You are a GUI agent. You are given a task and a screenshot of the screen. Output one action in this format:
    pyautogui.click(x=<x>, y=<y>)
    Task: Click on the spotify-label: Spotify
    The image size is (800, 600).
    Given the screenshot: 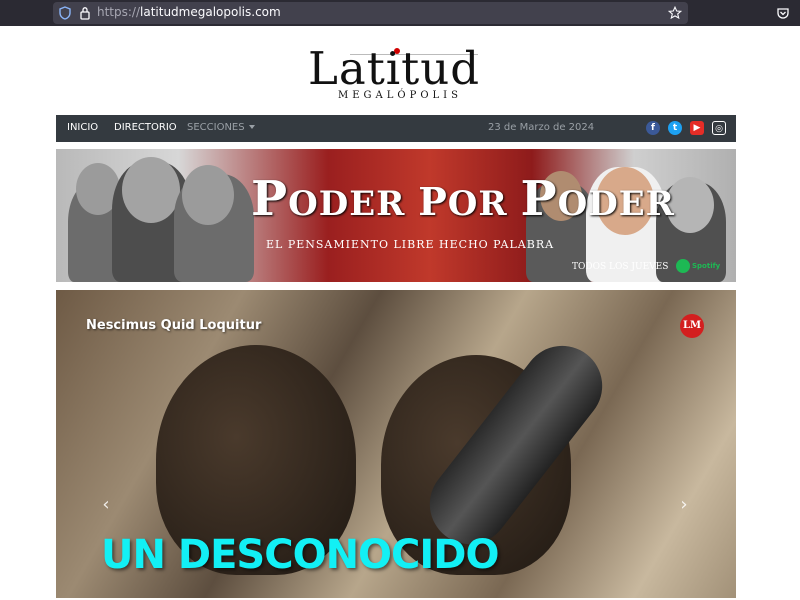 What is the action you would take?
    pyautogui.click(x=706, y=266)
    